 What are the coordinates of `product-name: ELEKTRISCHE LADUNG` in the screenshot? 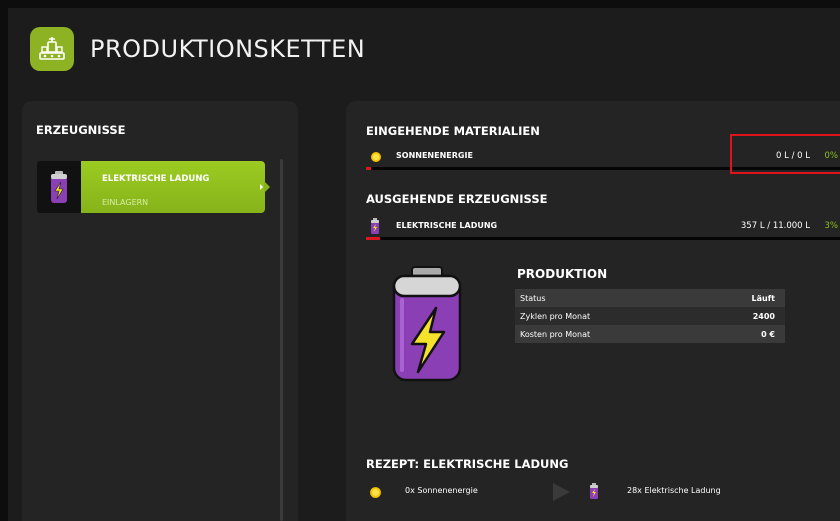 It's located at (156, 179).